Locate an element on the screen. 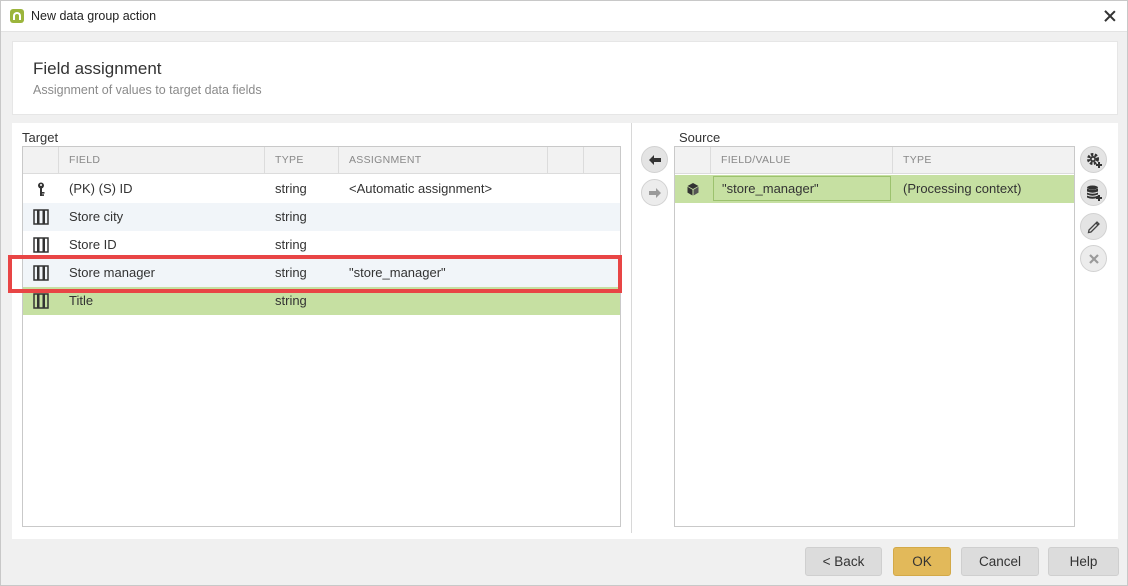 Image resolution: width=1128 pixels, height=586 pixels. target-label: Target is located at coordinates (40, 137).